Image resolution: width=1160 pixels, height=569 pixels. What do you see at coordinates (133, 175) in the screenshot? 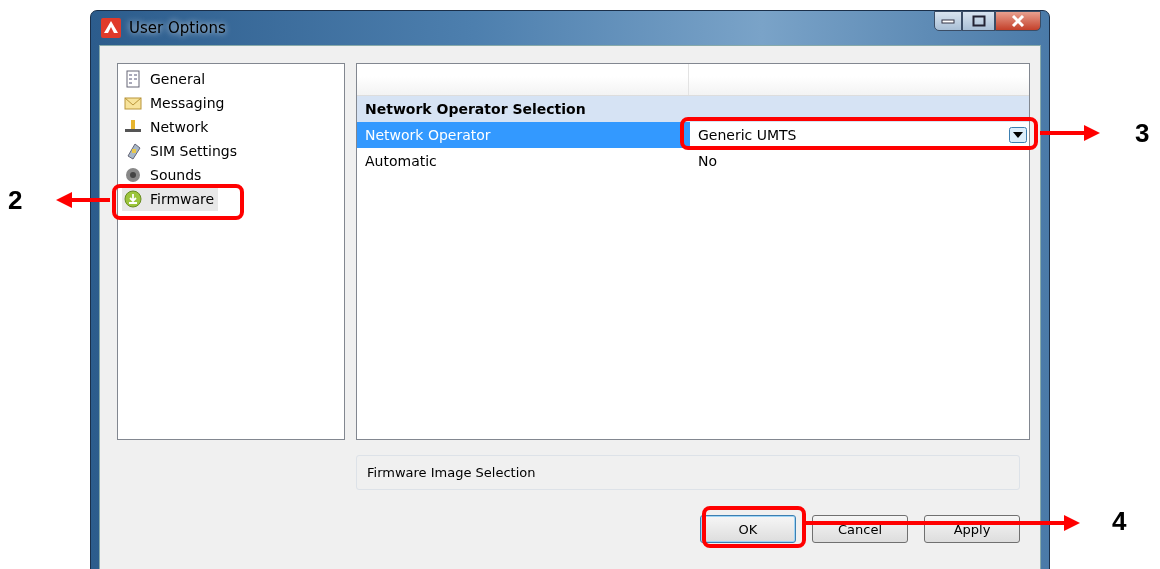
I see `speaker-icon` at bounding box center [133, 175].